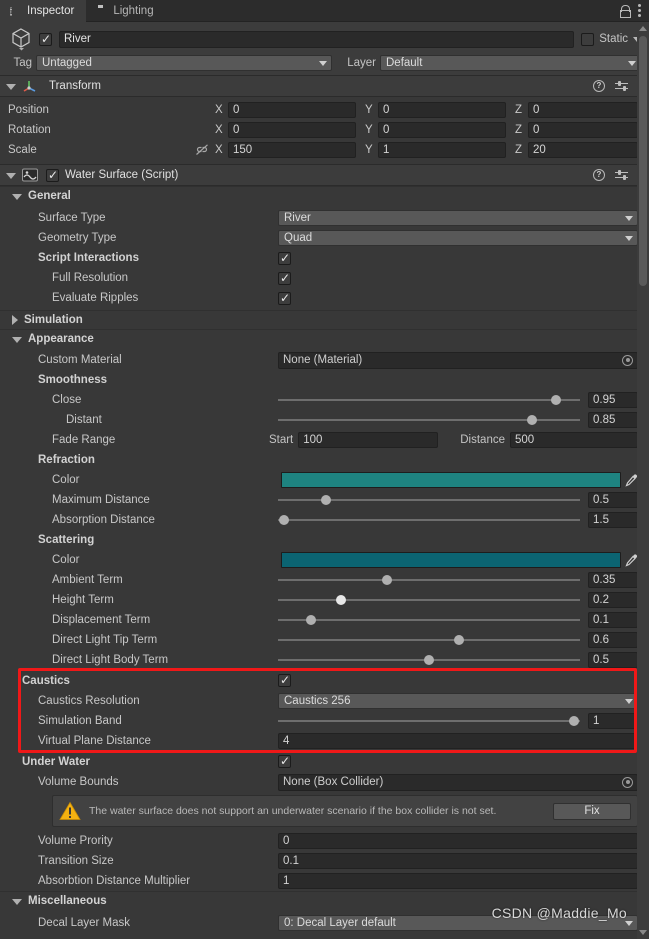 This screenshot has height=939, width=649. I want to click on custom-material-objectfield: None (Material), so click(458, 360).